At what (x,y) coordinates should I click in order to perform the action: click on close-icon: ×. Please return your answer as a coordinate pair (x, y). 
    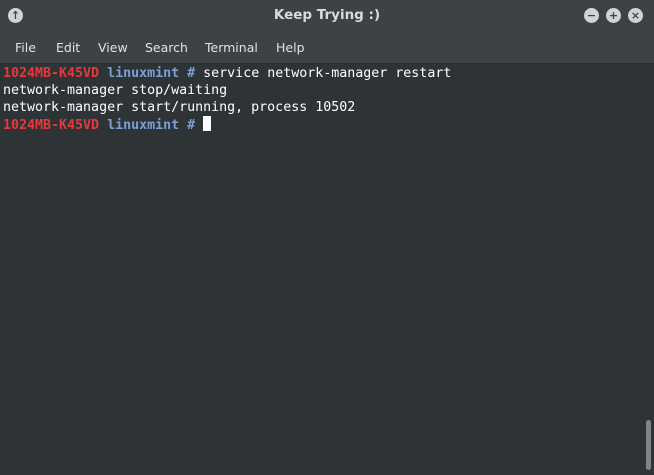
    Looking at the image, I should click on (635, 15).